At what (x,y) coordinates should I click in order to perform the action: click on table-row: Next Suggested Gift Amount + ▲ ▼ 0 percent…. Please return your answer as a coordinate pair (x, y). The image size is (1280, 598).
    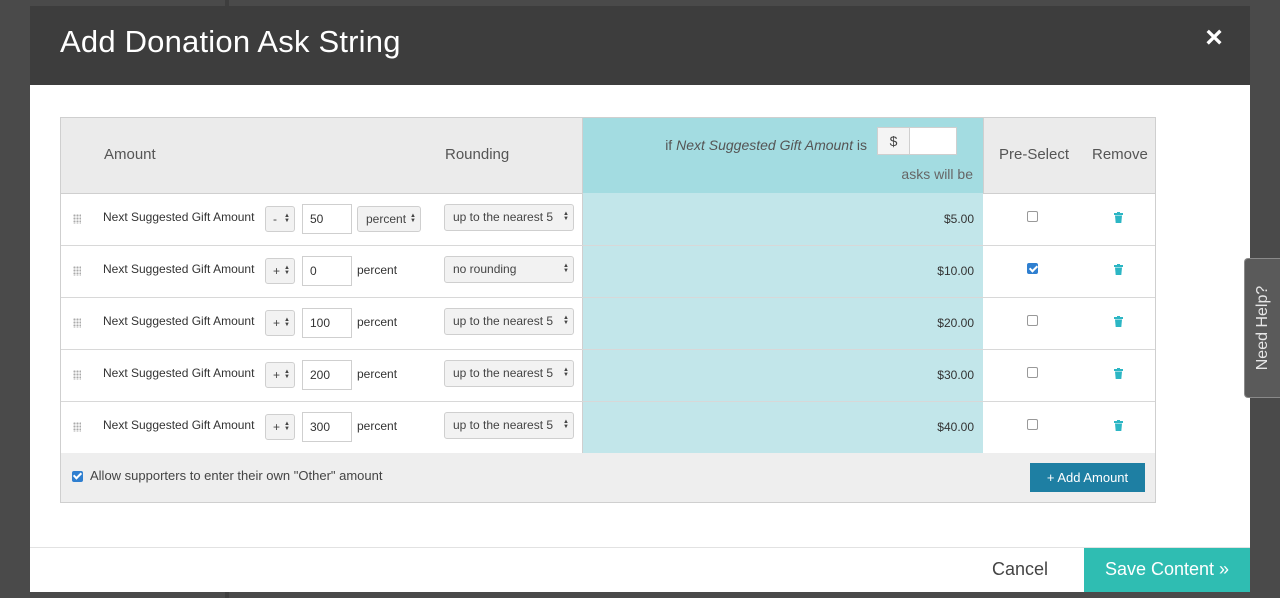
    Looking at the image, I should click on (608, 272).